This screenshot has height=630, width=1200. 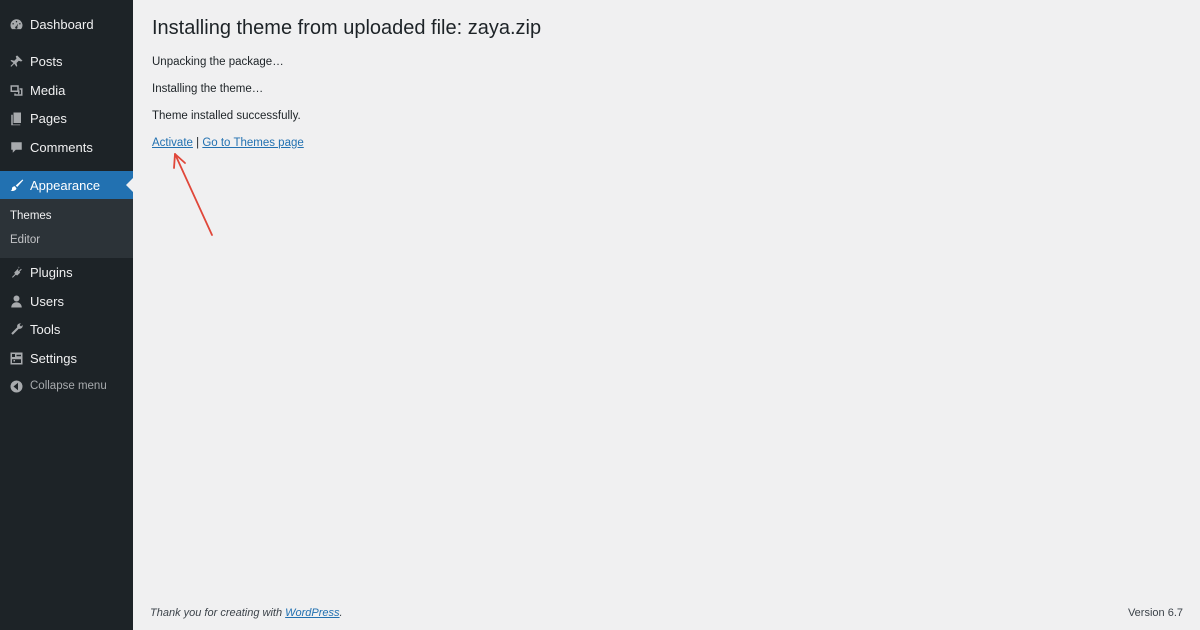 What do you see at coordinates (16, 358) in the screenshot?
I see `settings-icon` at bounding box center [16, 358].